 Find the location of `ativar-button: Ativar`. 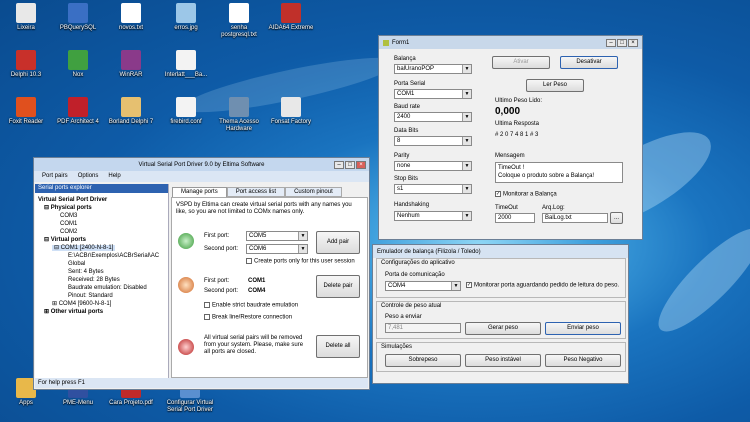

ativar-button: Ativar is located at coordinates (521, 62).